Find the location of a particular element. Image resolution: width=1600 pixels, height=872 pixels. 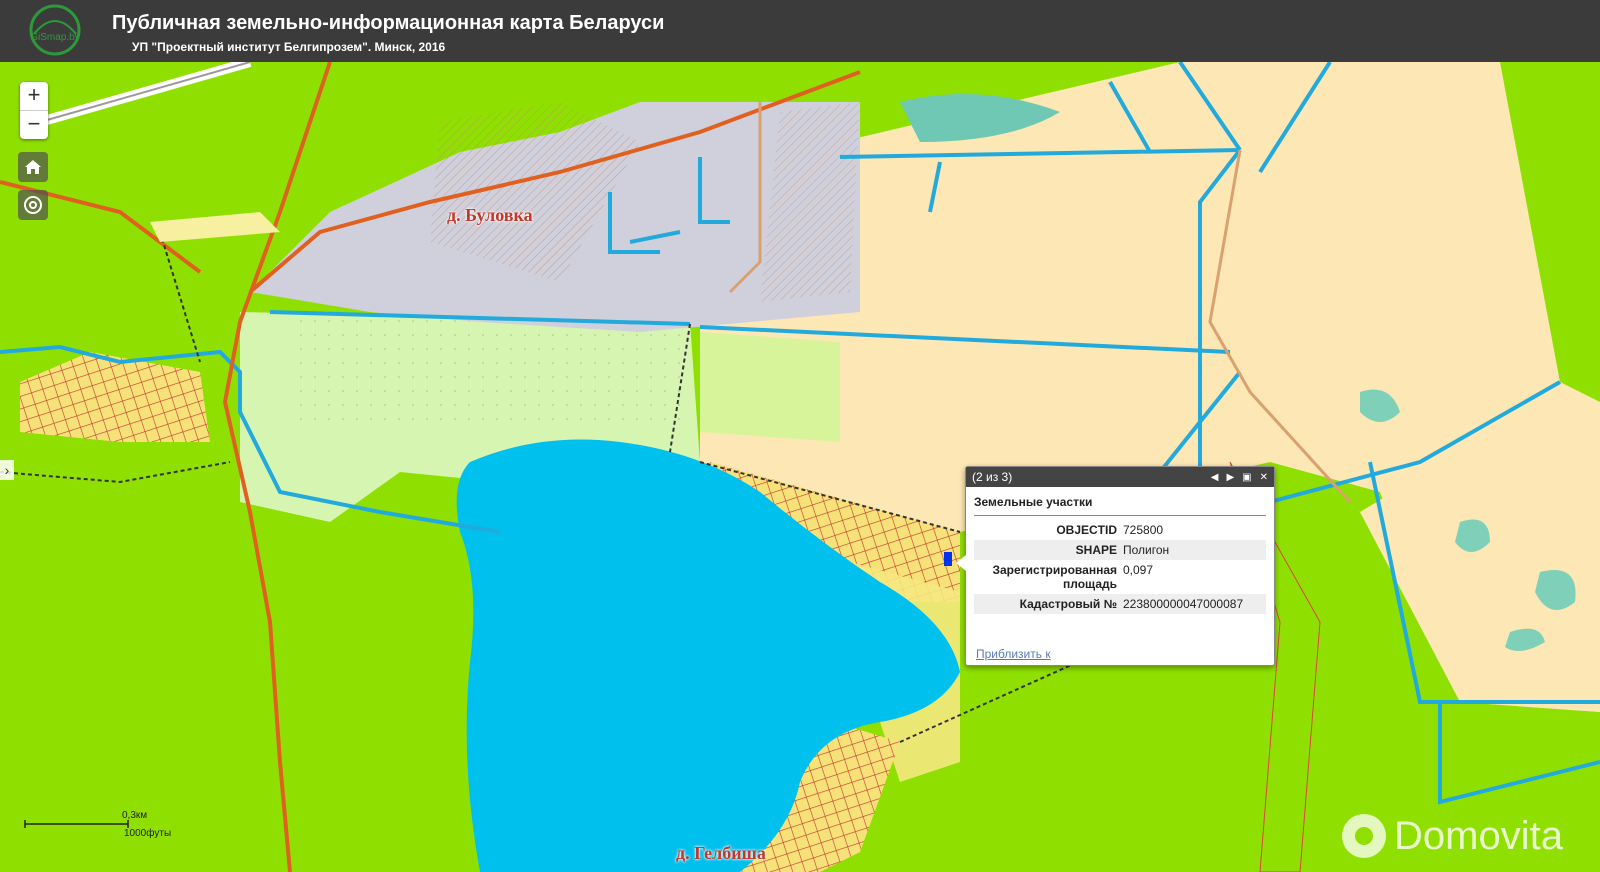

attr-row-objectid: OBJECTID 725800 is located at coordinates (1120, 530).